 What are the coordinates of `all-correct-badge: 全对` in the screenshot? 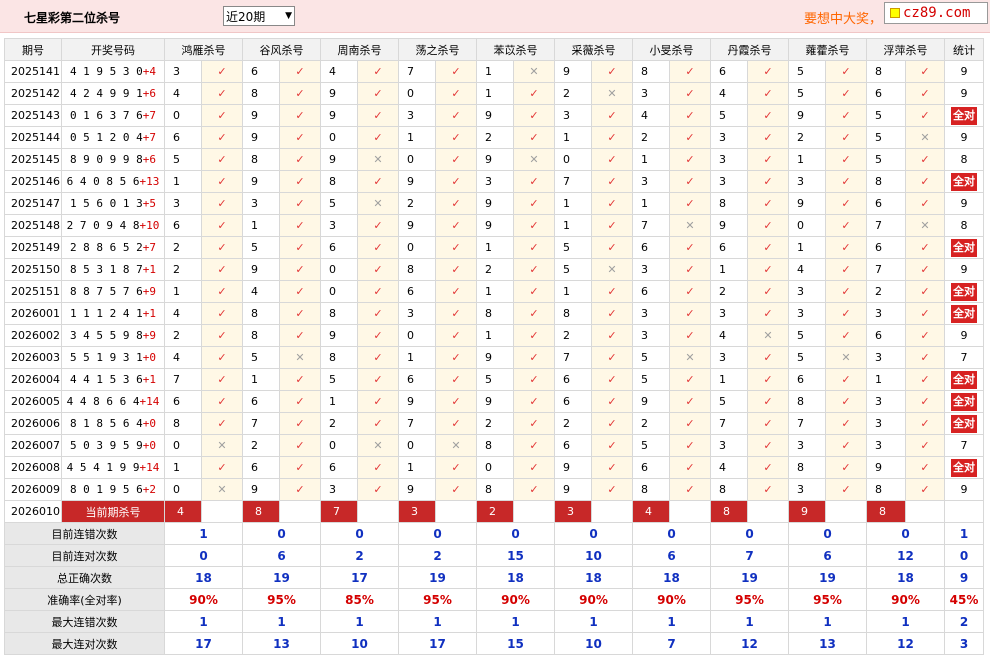 It's located at (964, 313).